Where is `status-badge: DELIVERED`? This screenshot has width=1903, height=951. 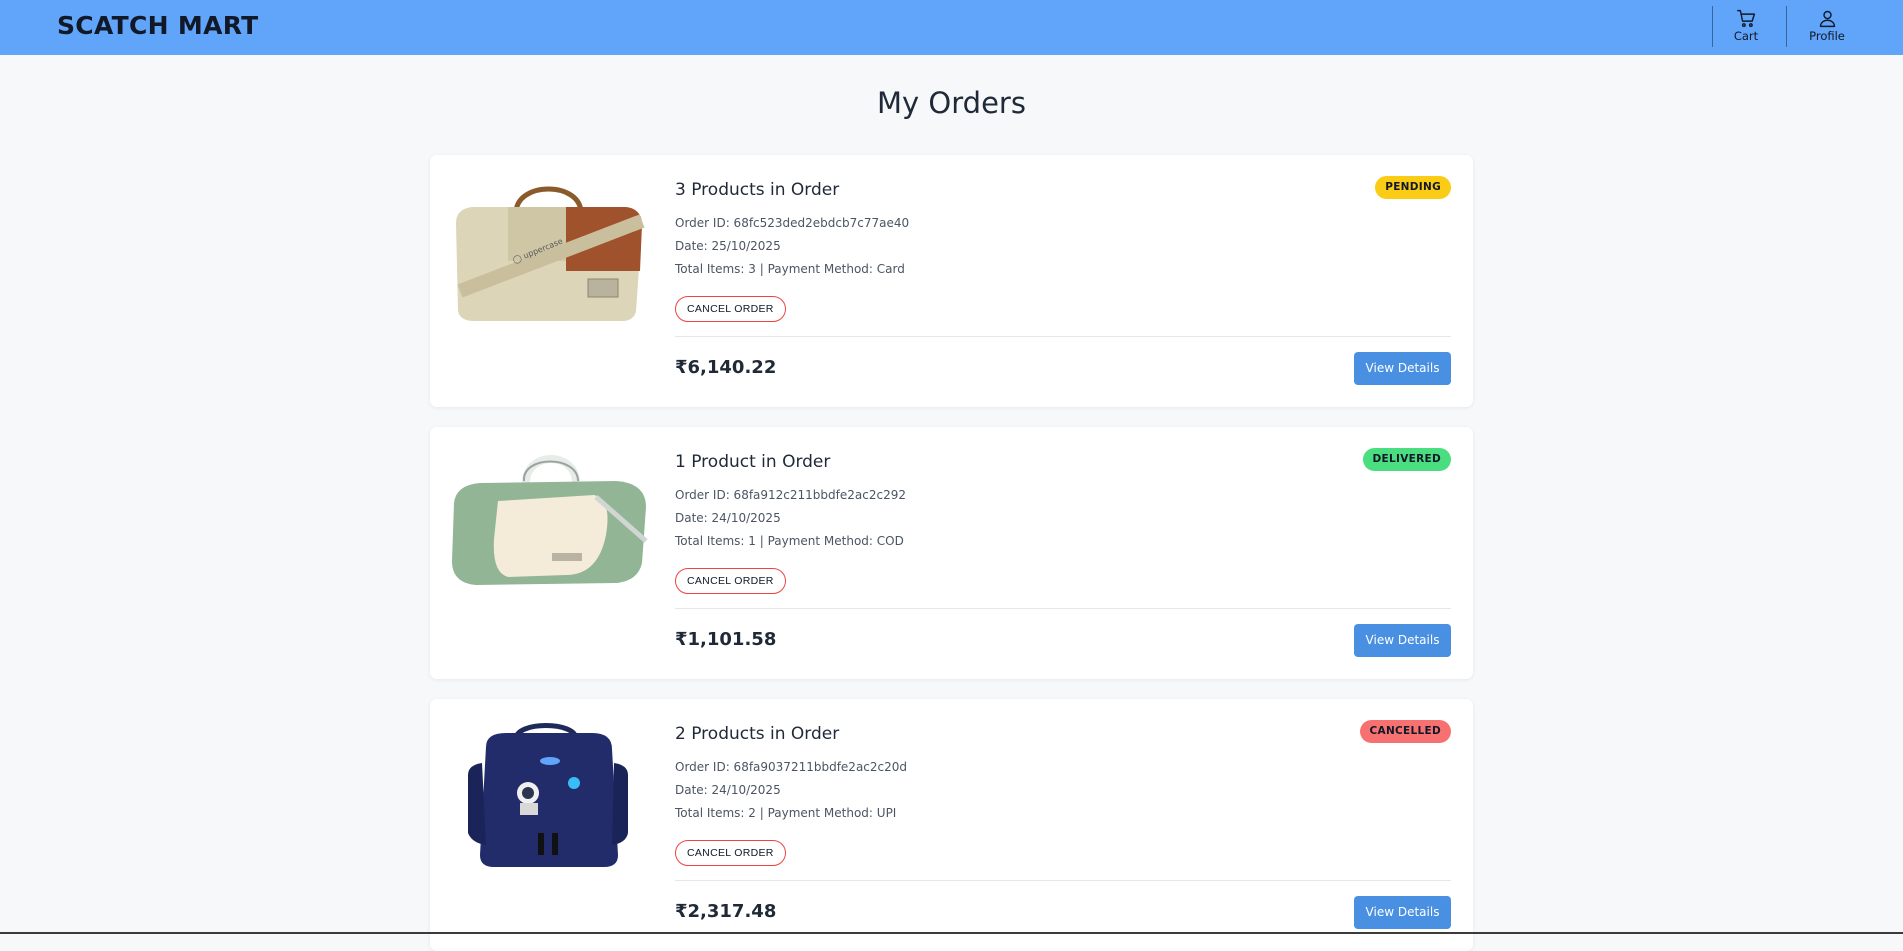 status-badge: DELIVERED is located at coordinates (1406, 459).